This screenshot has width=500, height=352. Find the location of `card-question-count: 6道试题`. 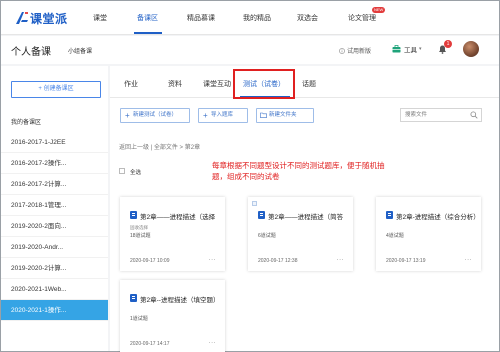

card-question-count: 6道试题 is located at coordinates (267, 236).